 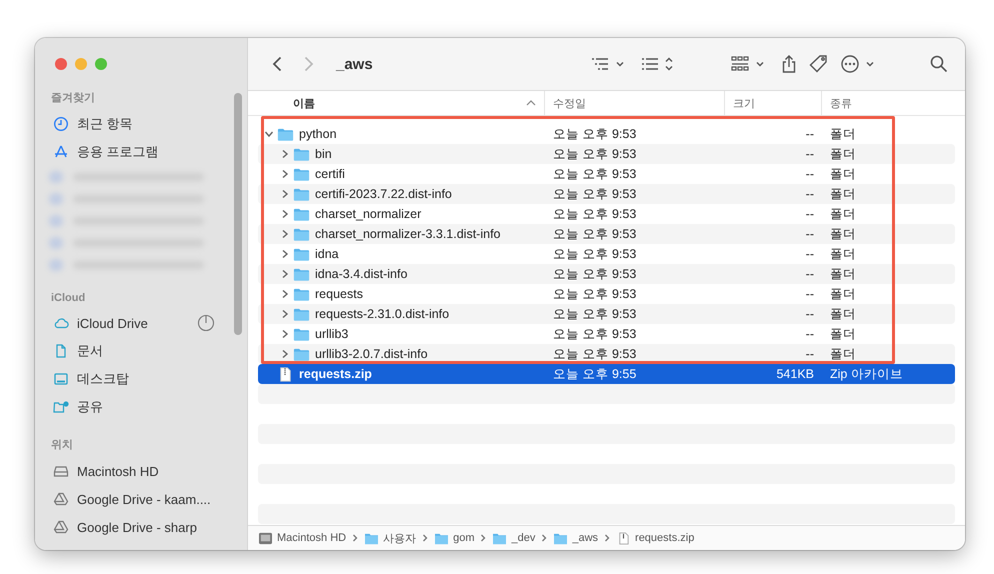 I want to click on file-row: idna 오늘 오후 9:53 -- 폴더, so click(x=606, y=254).